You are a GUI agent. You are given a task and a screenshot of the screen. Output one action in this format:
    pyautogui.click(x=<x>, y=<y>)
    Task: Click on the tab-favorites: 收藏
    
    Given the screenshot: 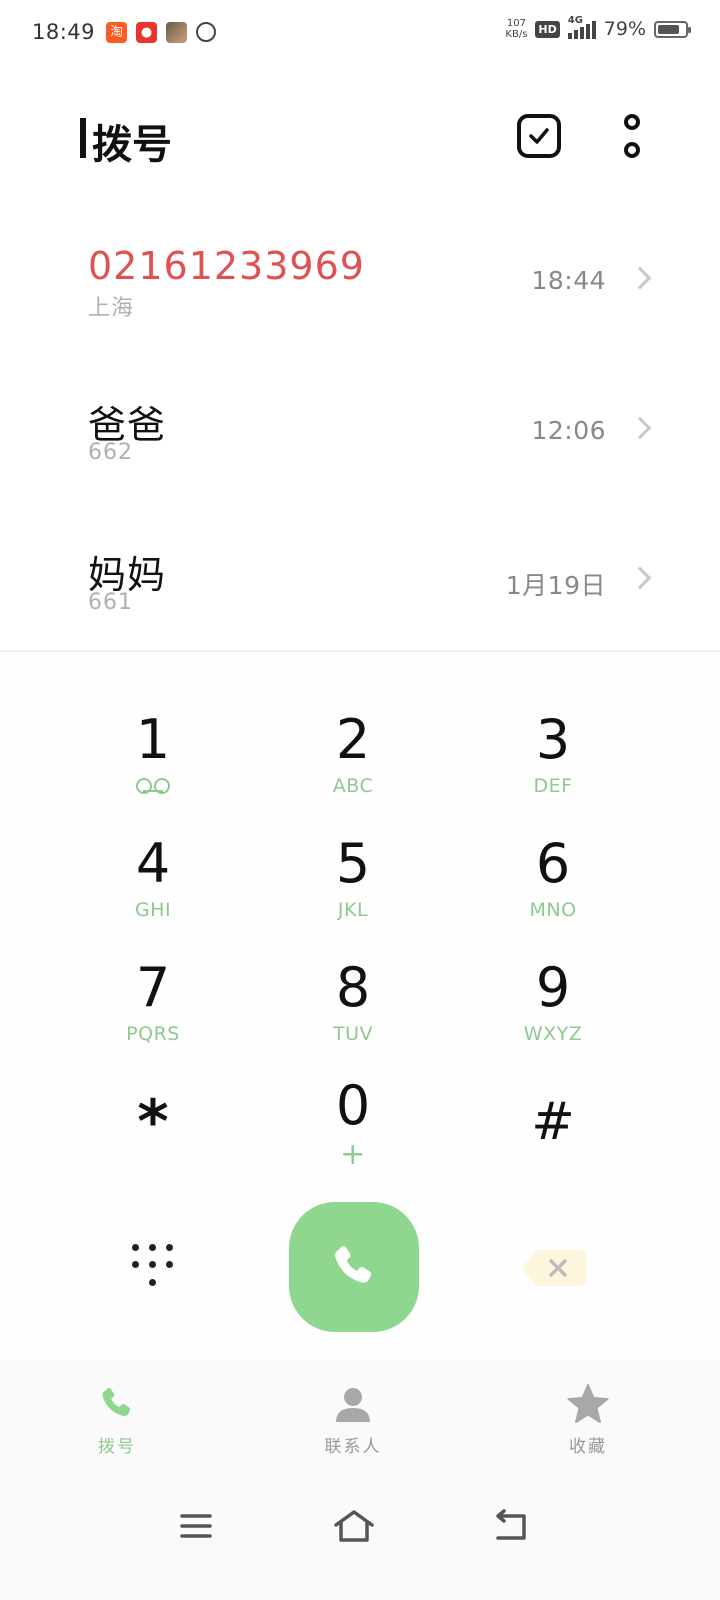 What is the action you would take?
    pyautogui.click(x=588, y=1420)
    